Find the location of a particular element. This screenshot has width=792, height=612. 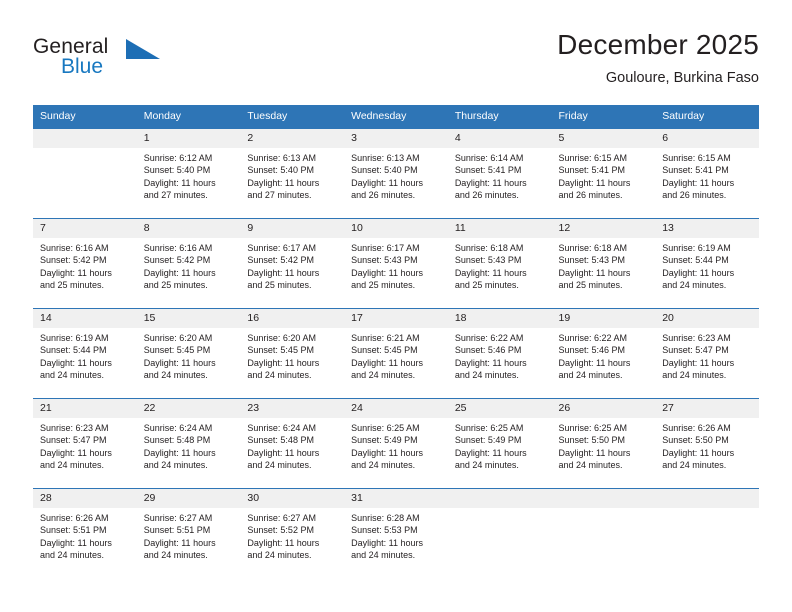

sunset-text: Sunset: 5:51 PM is located at coordinates (73, 530).